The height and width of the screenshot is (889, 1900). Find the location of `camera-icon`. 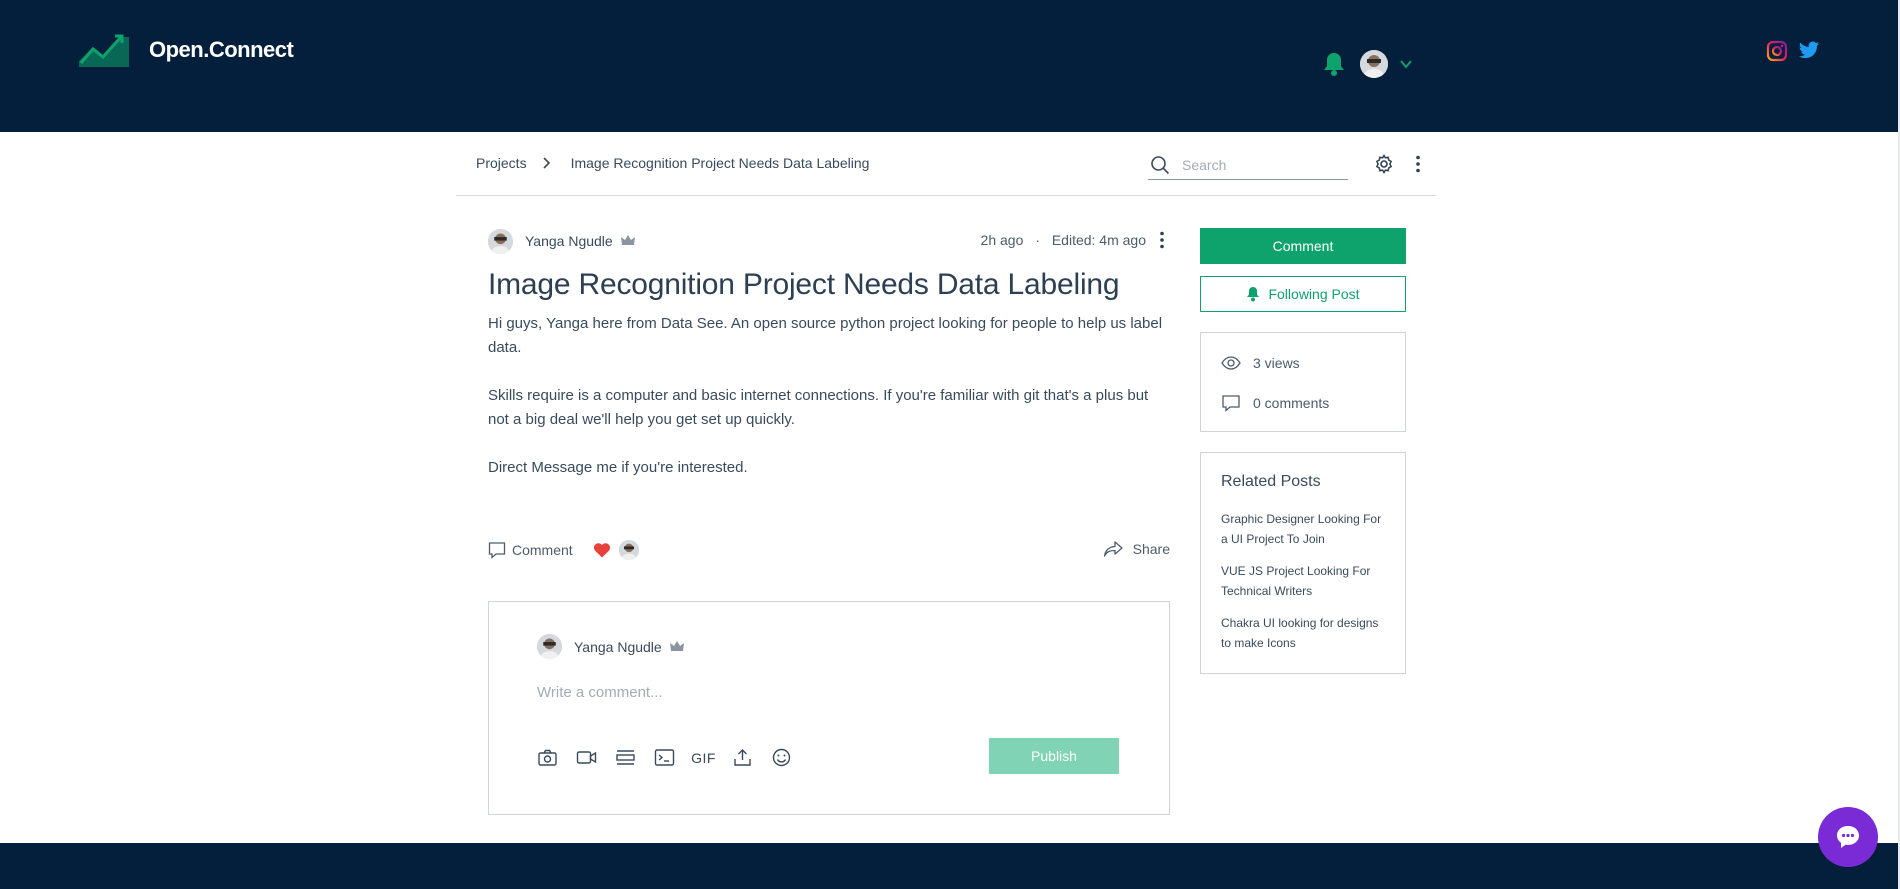

camera-icon is located at coordinates (547, 757).